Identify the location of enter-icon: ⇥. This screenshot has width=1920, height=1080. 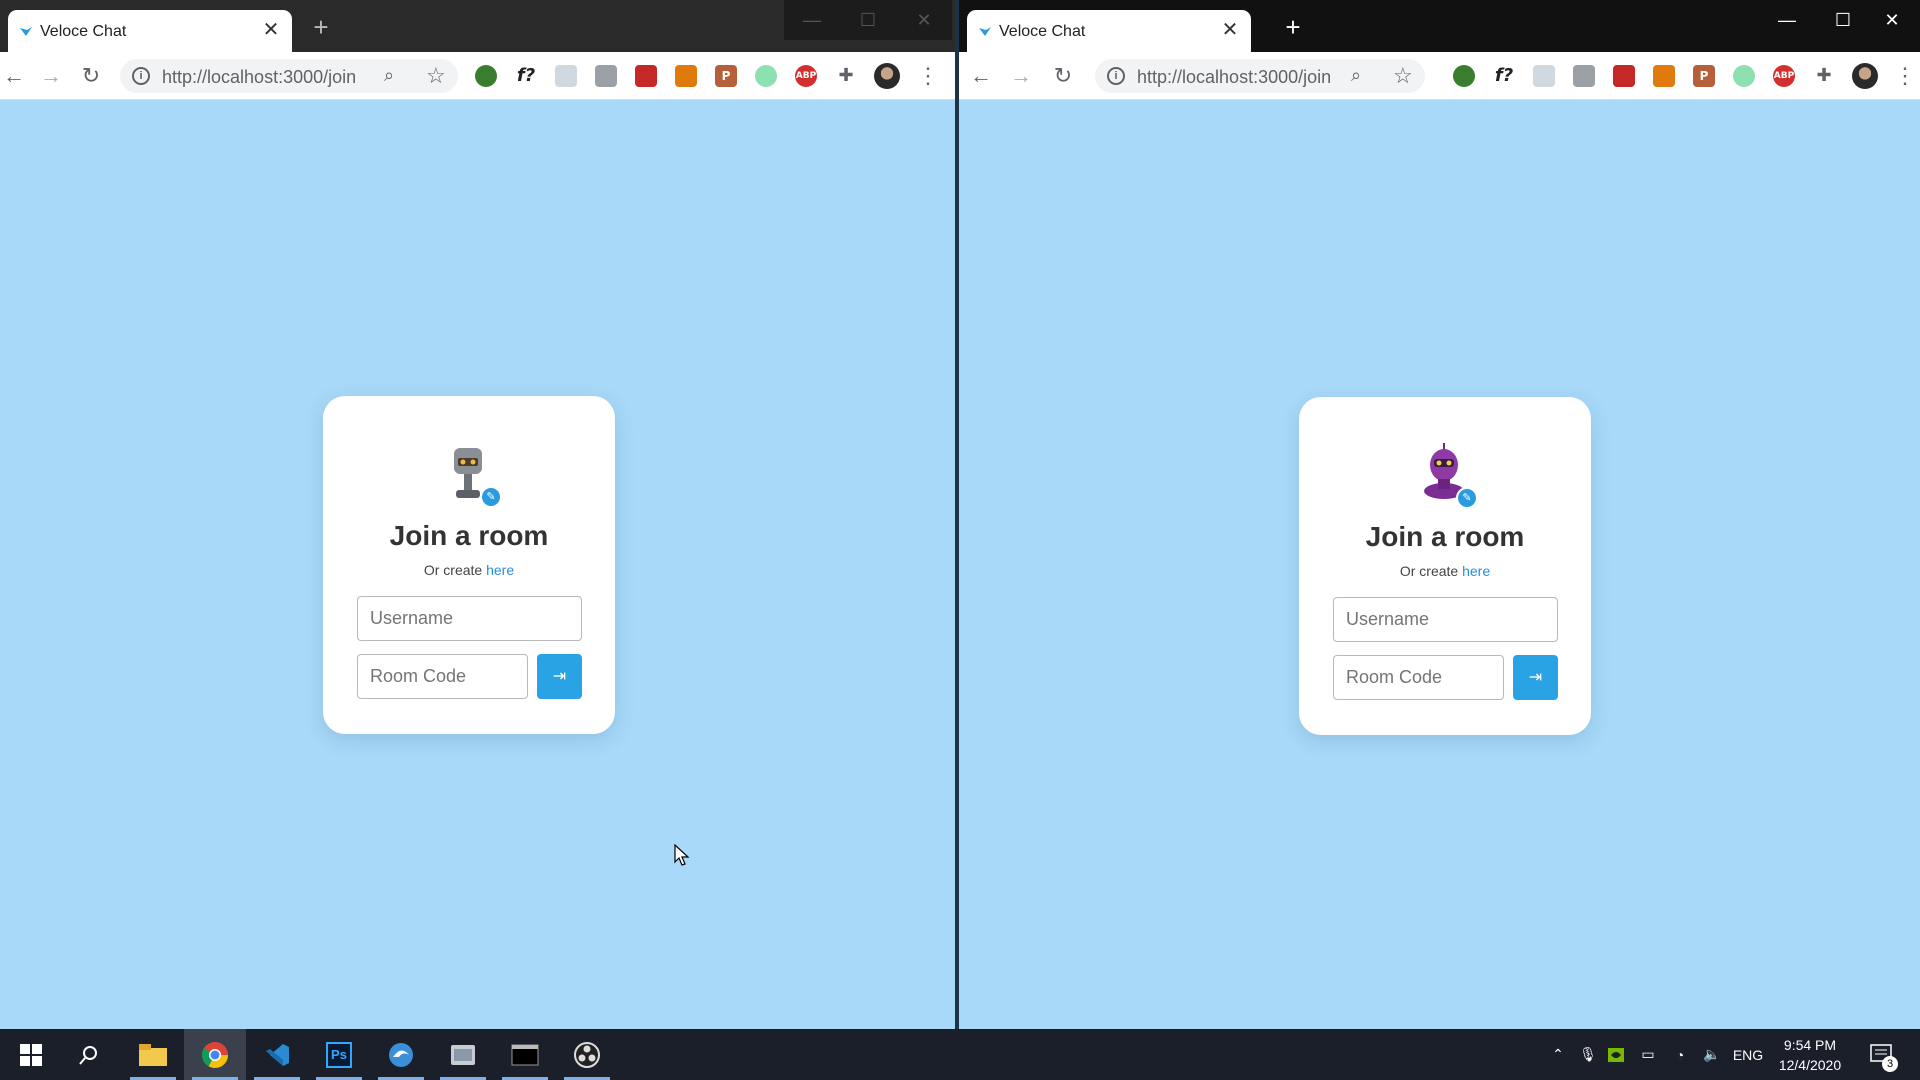
(1535, 677).